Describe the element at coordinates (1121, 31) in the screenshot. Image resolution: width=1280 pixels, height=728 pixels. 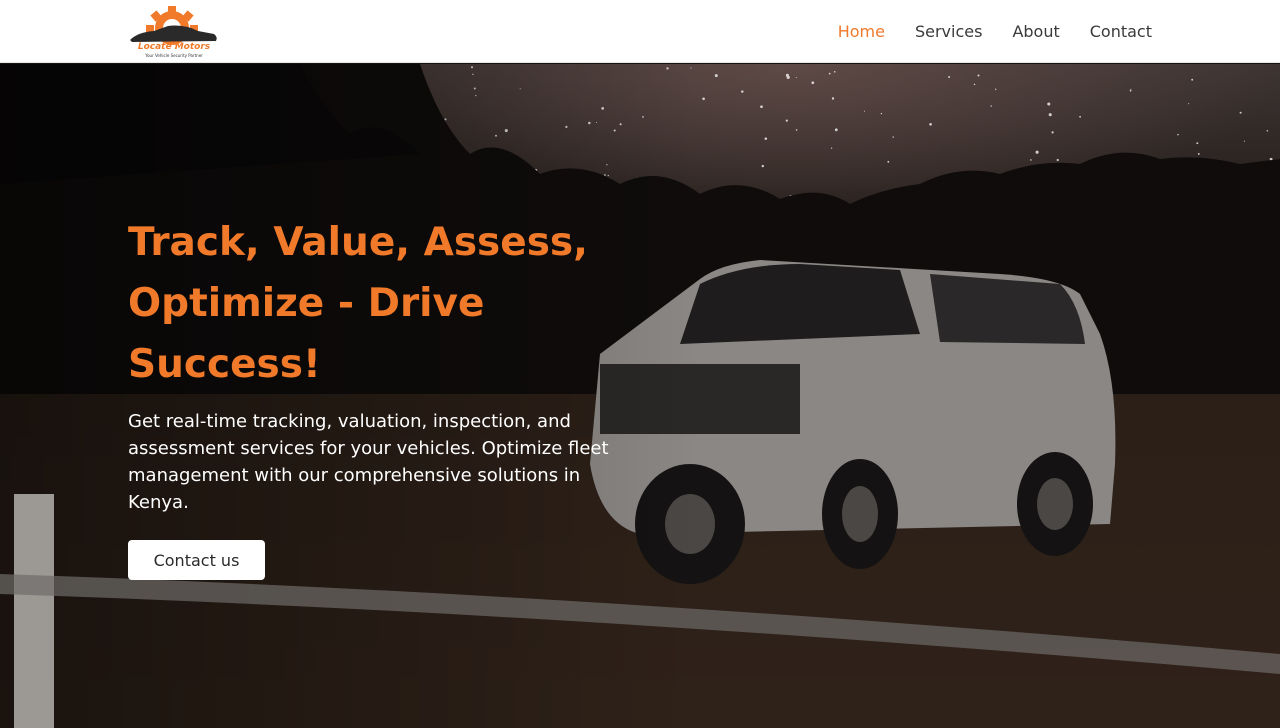
I see `nav-contact: Contact` at that location.